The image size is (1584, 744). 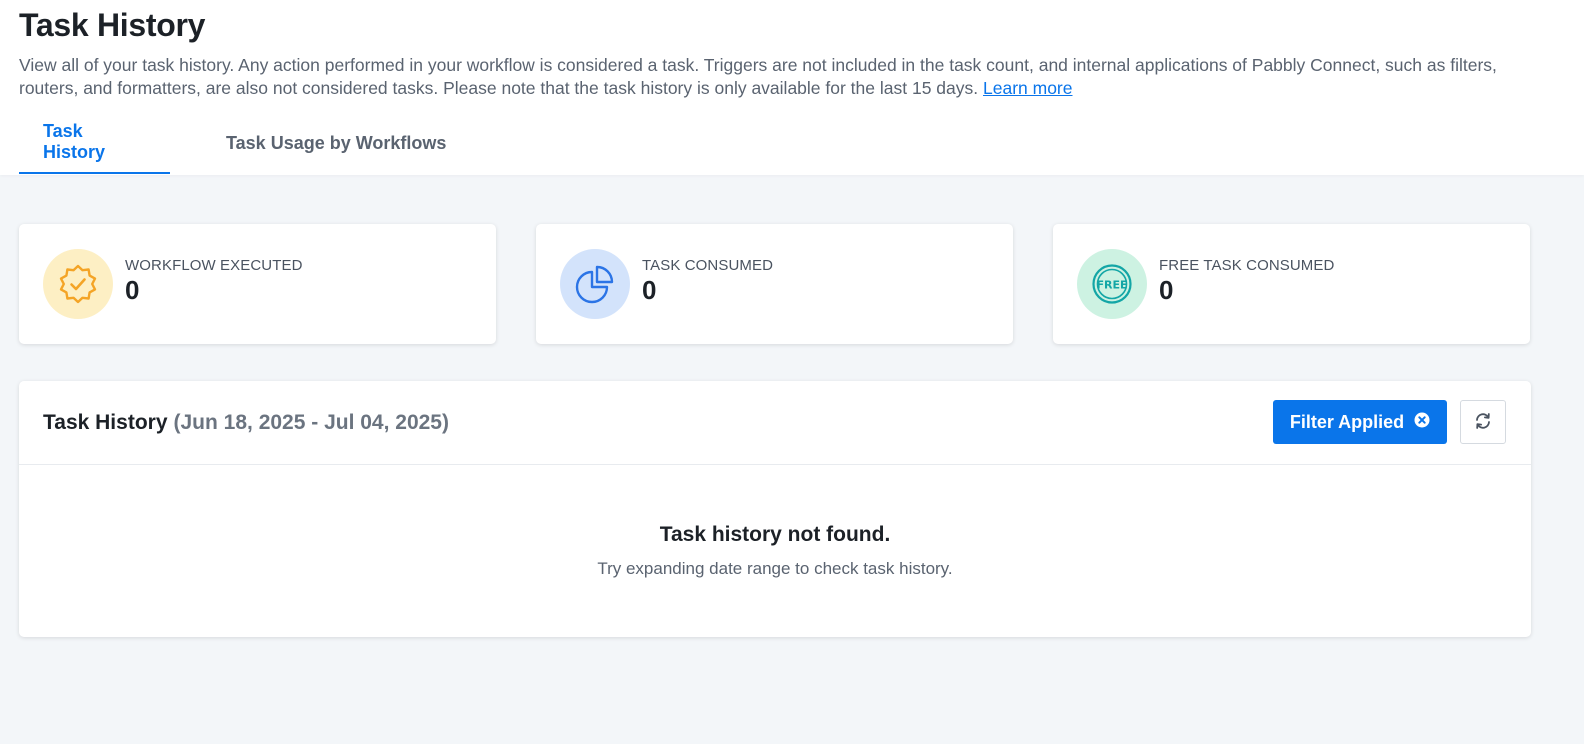 What do you see at coordinates (78, 284) in the screenshot?
I see `badge-check-icon` at bounding box center [78, 284].